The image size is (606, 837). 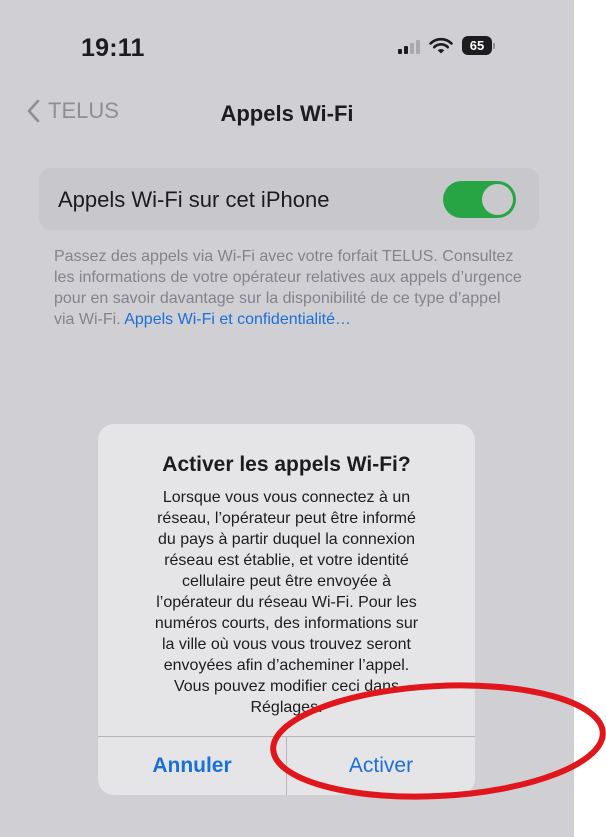 What do you see at coordinates (286, 464) in the screenshot?
I see `alert-title: Activer les appels Wi-Fi?` at bounding box center [286, 464].